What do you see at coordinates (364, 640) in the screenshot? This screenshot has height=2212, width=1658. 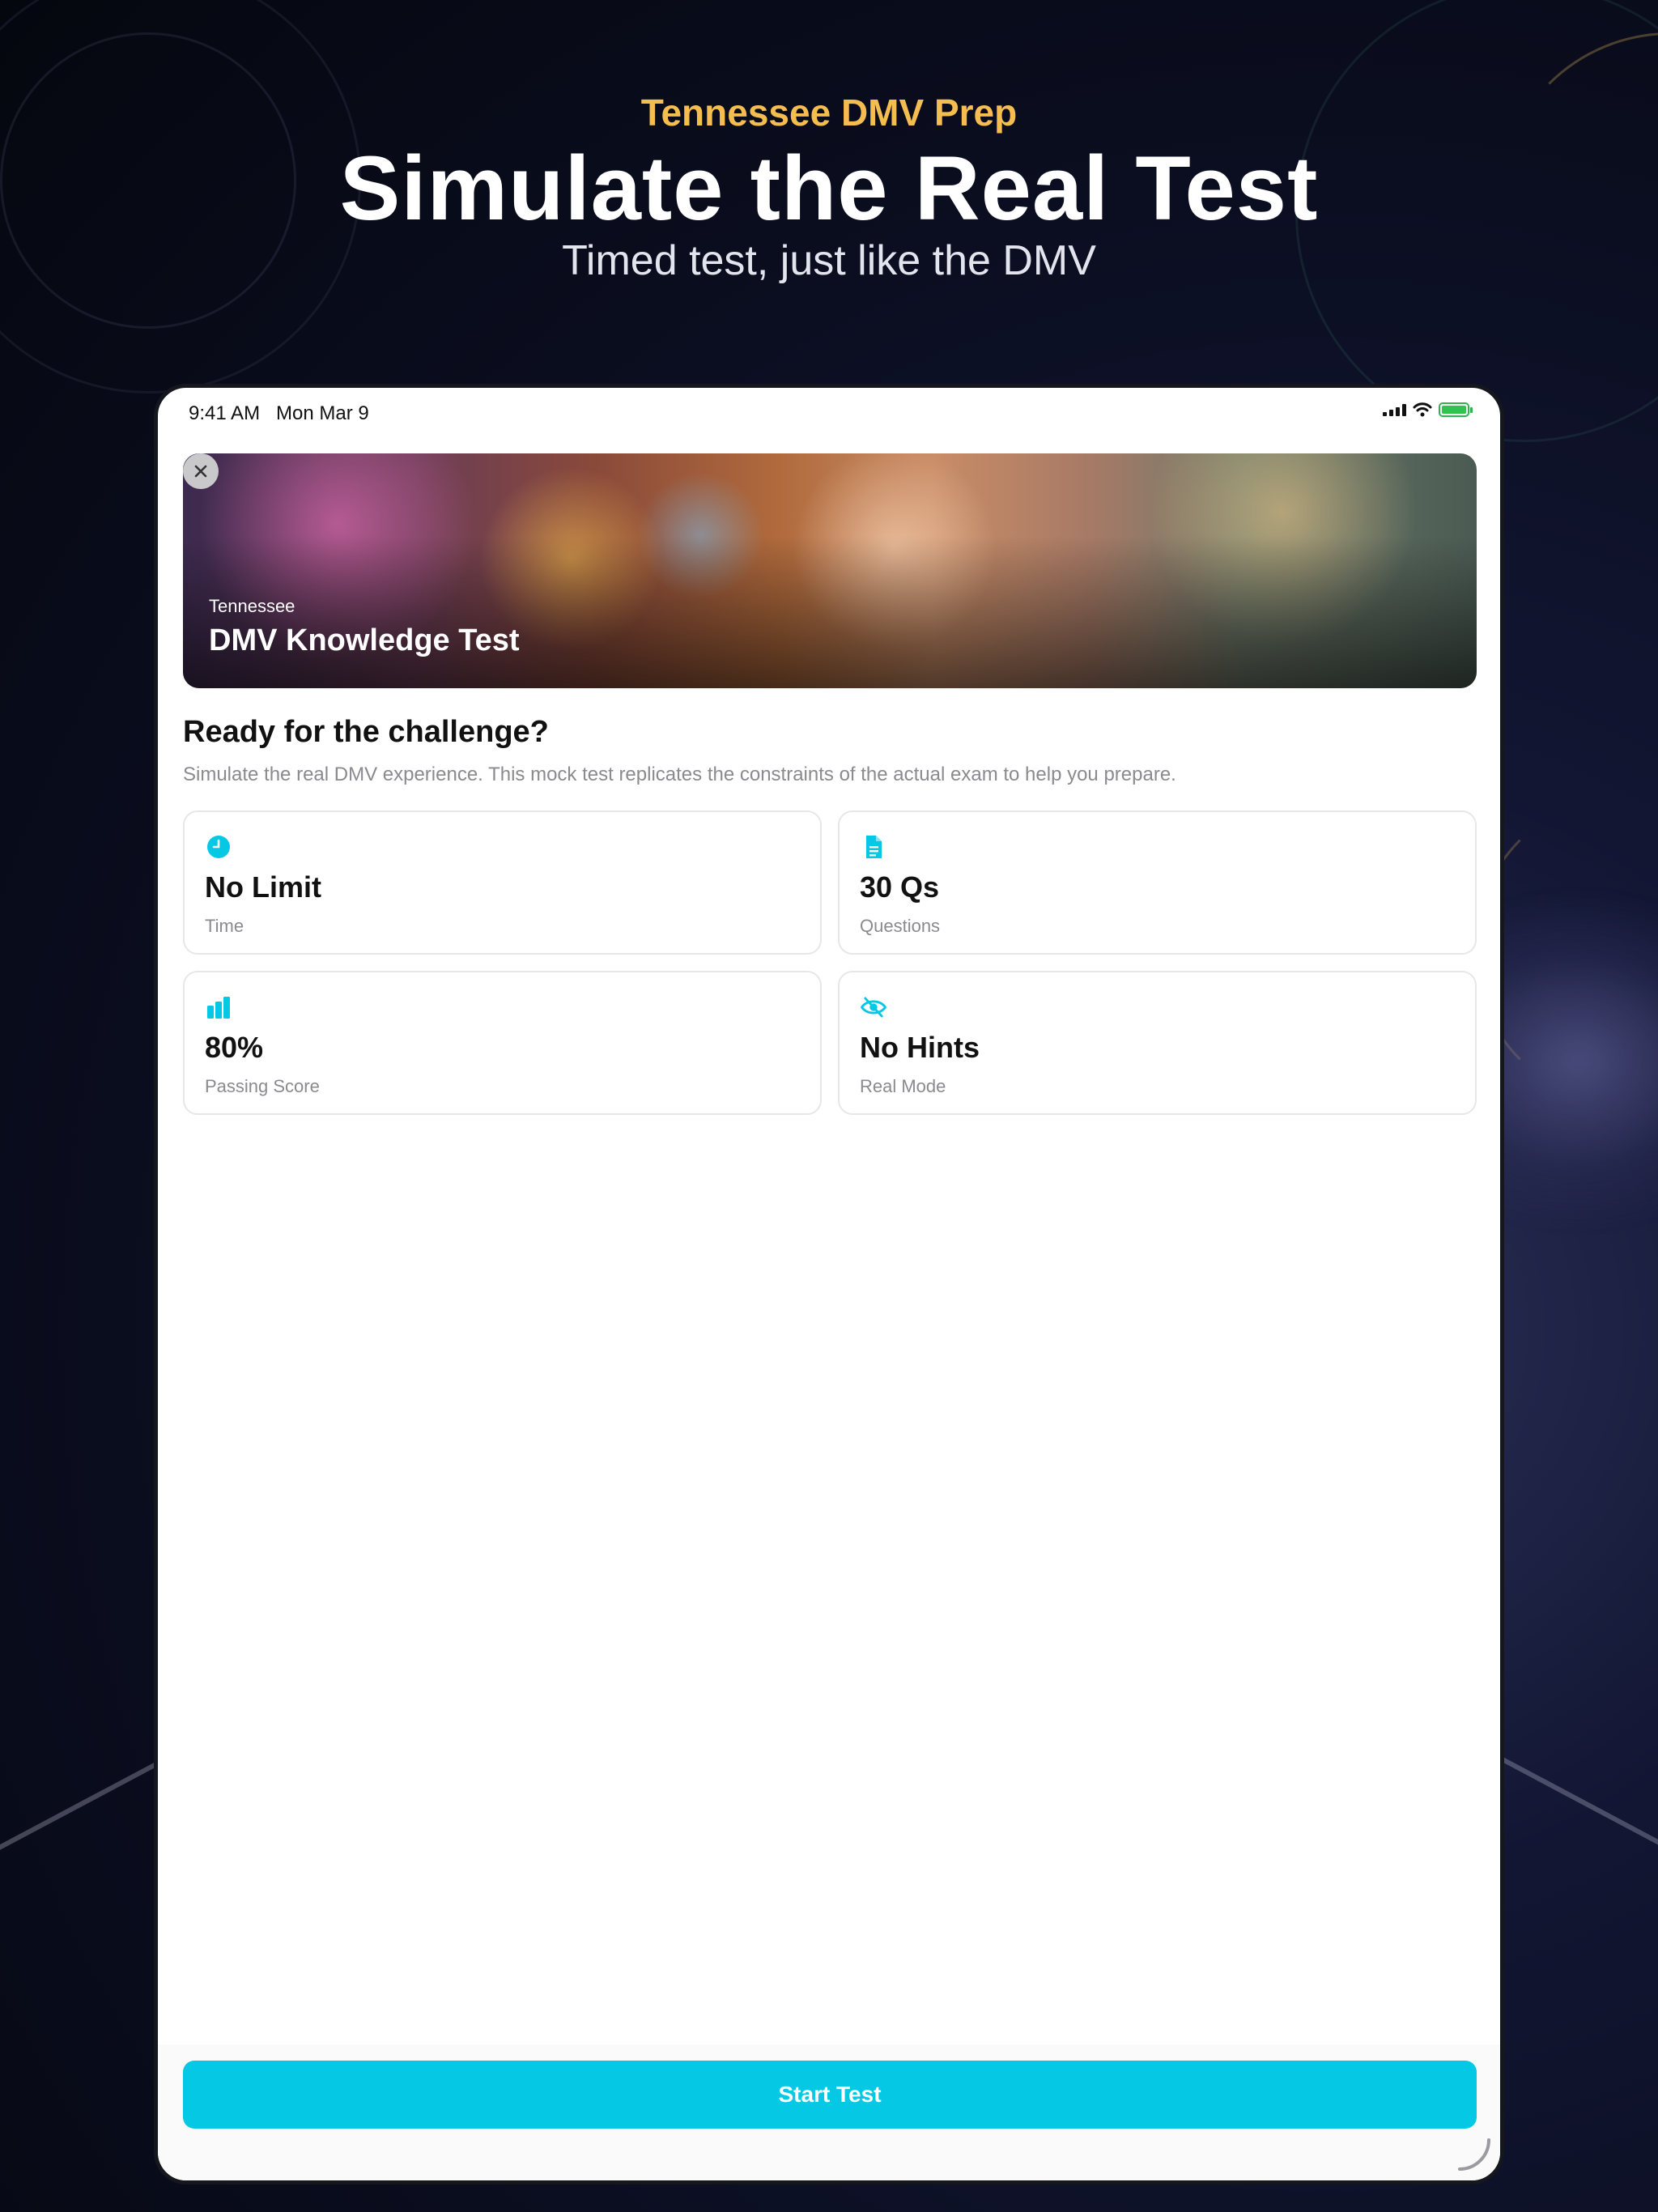 I see `banner-title: DMV Knowledge Test` at bounding box center [364, 640].